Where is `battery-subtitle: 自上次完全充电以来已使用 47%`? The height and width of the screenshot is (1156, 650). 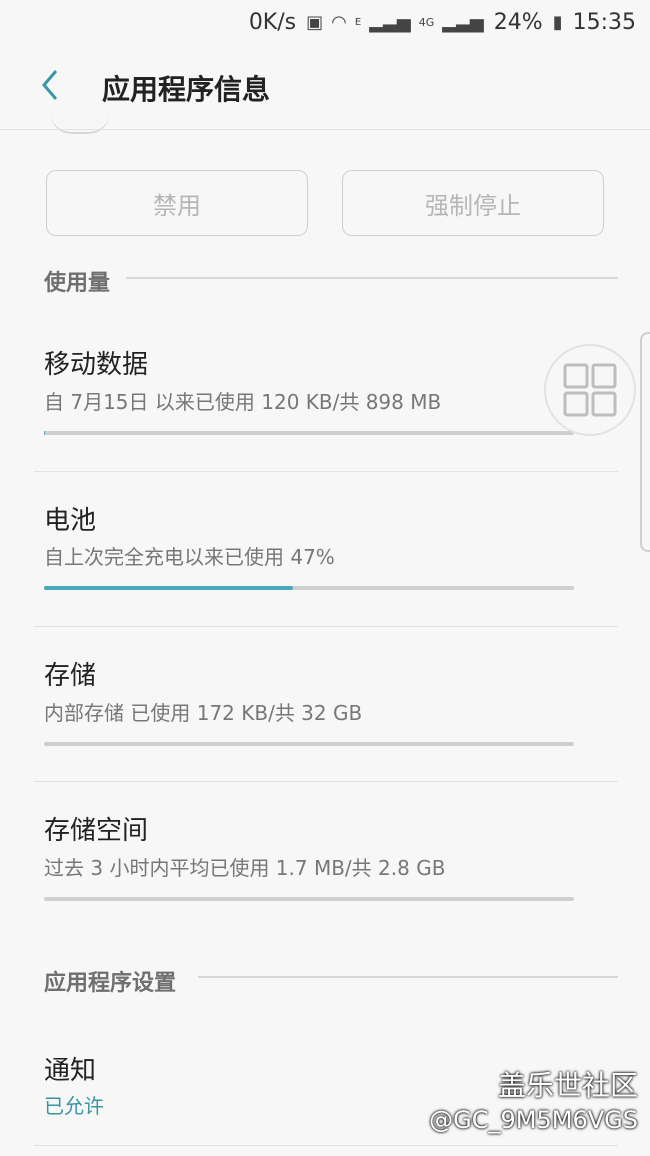
battery-subtitle: 自上次完全充电以来已使用 47% is located at coordinates (189, 557).